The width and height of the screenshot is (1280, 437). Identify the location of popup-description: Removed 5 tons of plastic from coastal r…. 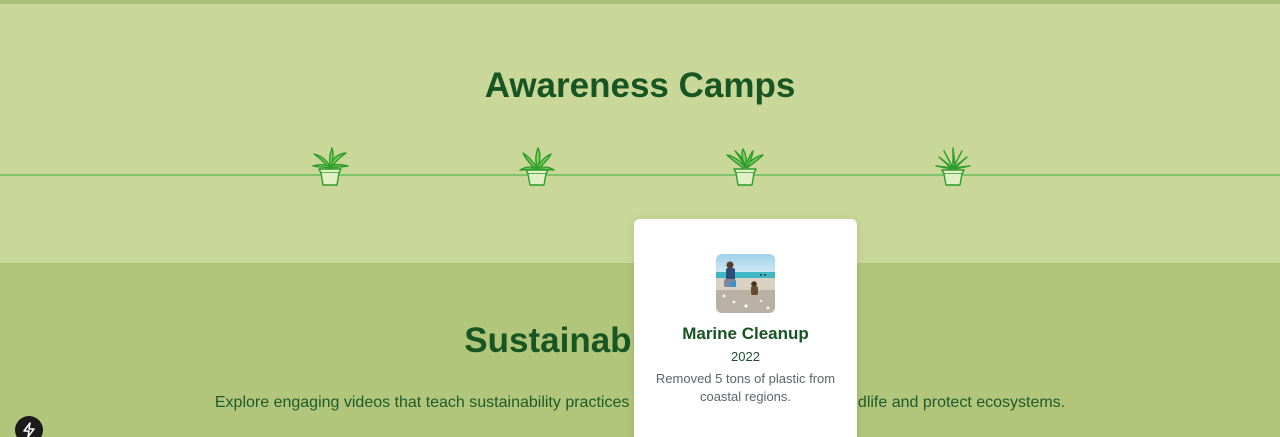
(745, 387).